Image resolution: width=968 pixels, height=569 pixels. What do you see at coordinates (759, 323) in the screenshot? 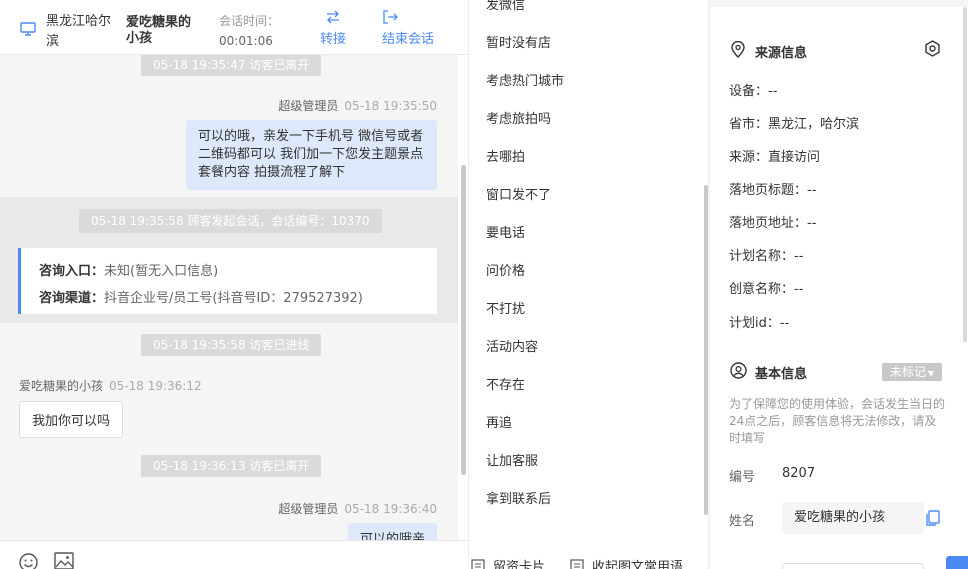
I see `plan-id-field: 计划id：--` at bounding box center [759, 323].